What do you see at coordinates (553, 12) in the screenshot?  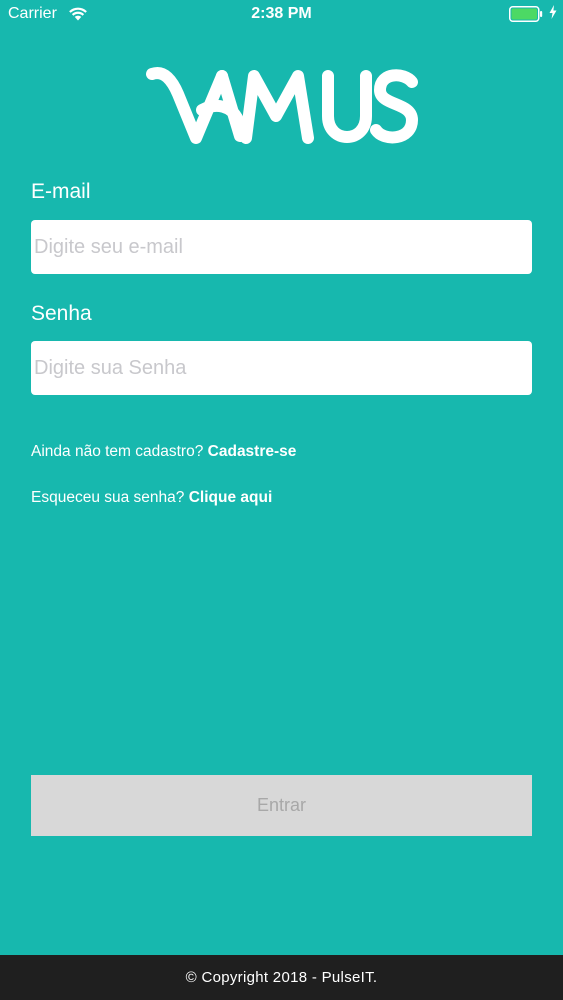 I see `charging-bolt-icon` at bounding box center [553, 12].